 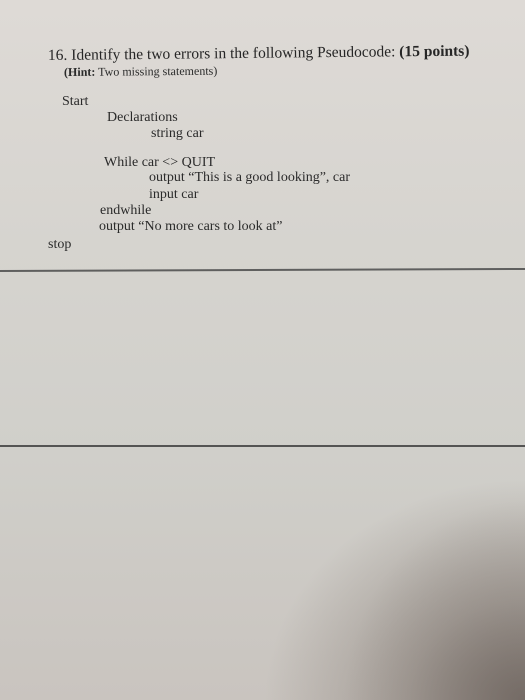 I want to click on code-declaration-var: string car, so click(x=177, y=133).